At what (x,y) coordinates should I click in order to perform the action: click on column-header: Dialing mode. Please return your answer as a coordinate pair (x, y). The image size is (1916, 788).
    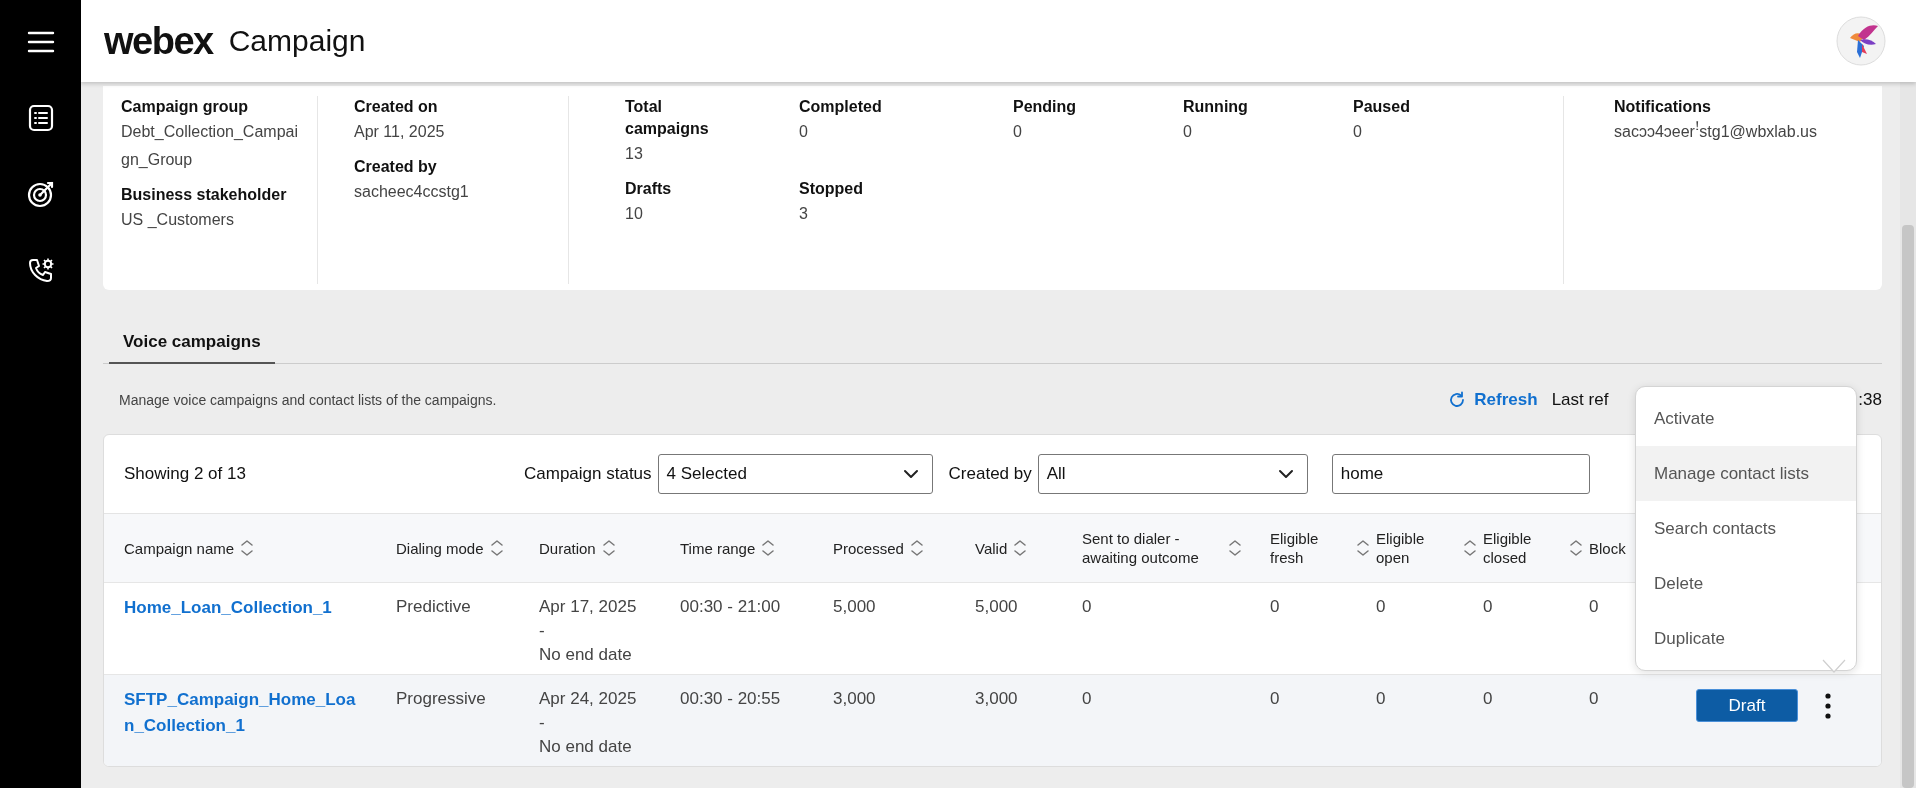
    Looking at the image, I should click on (440, 548).